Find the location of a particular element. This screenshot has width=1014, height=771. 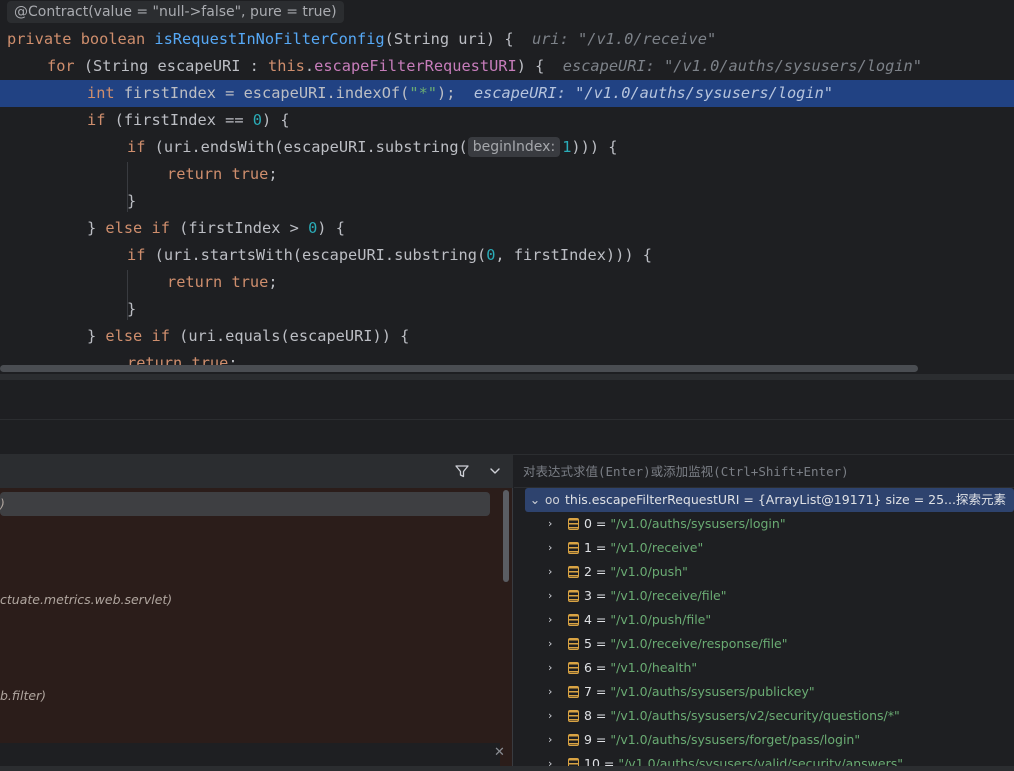

chevron-down-icon is located at coordinates (495, 471).